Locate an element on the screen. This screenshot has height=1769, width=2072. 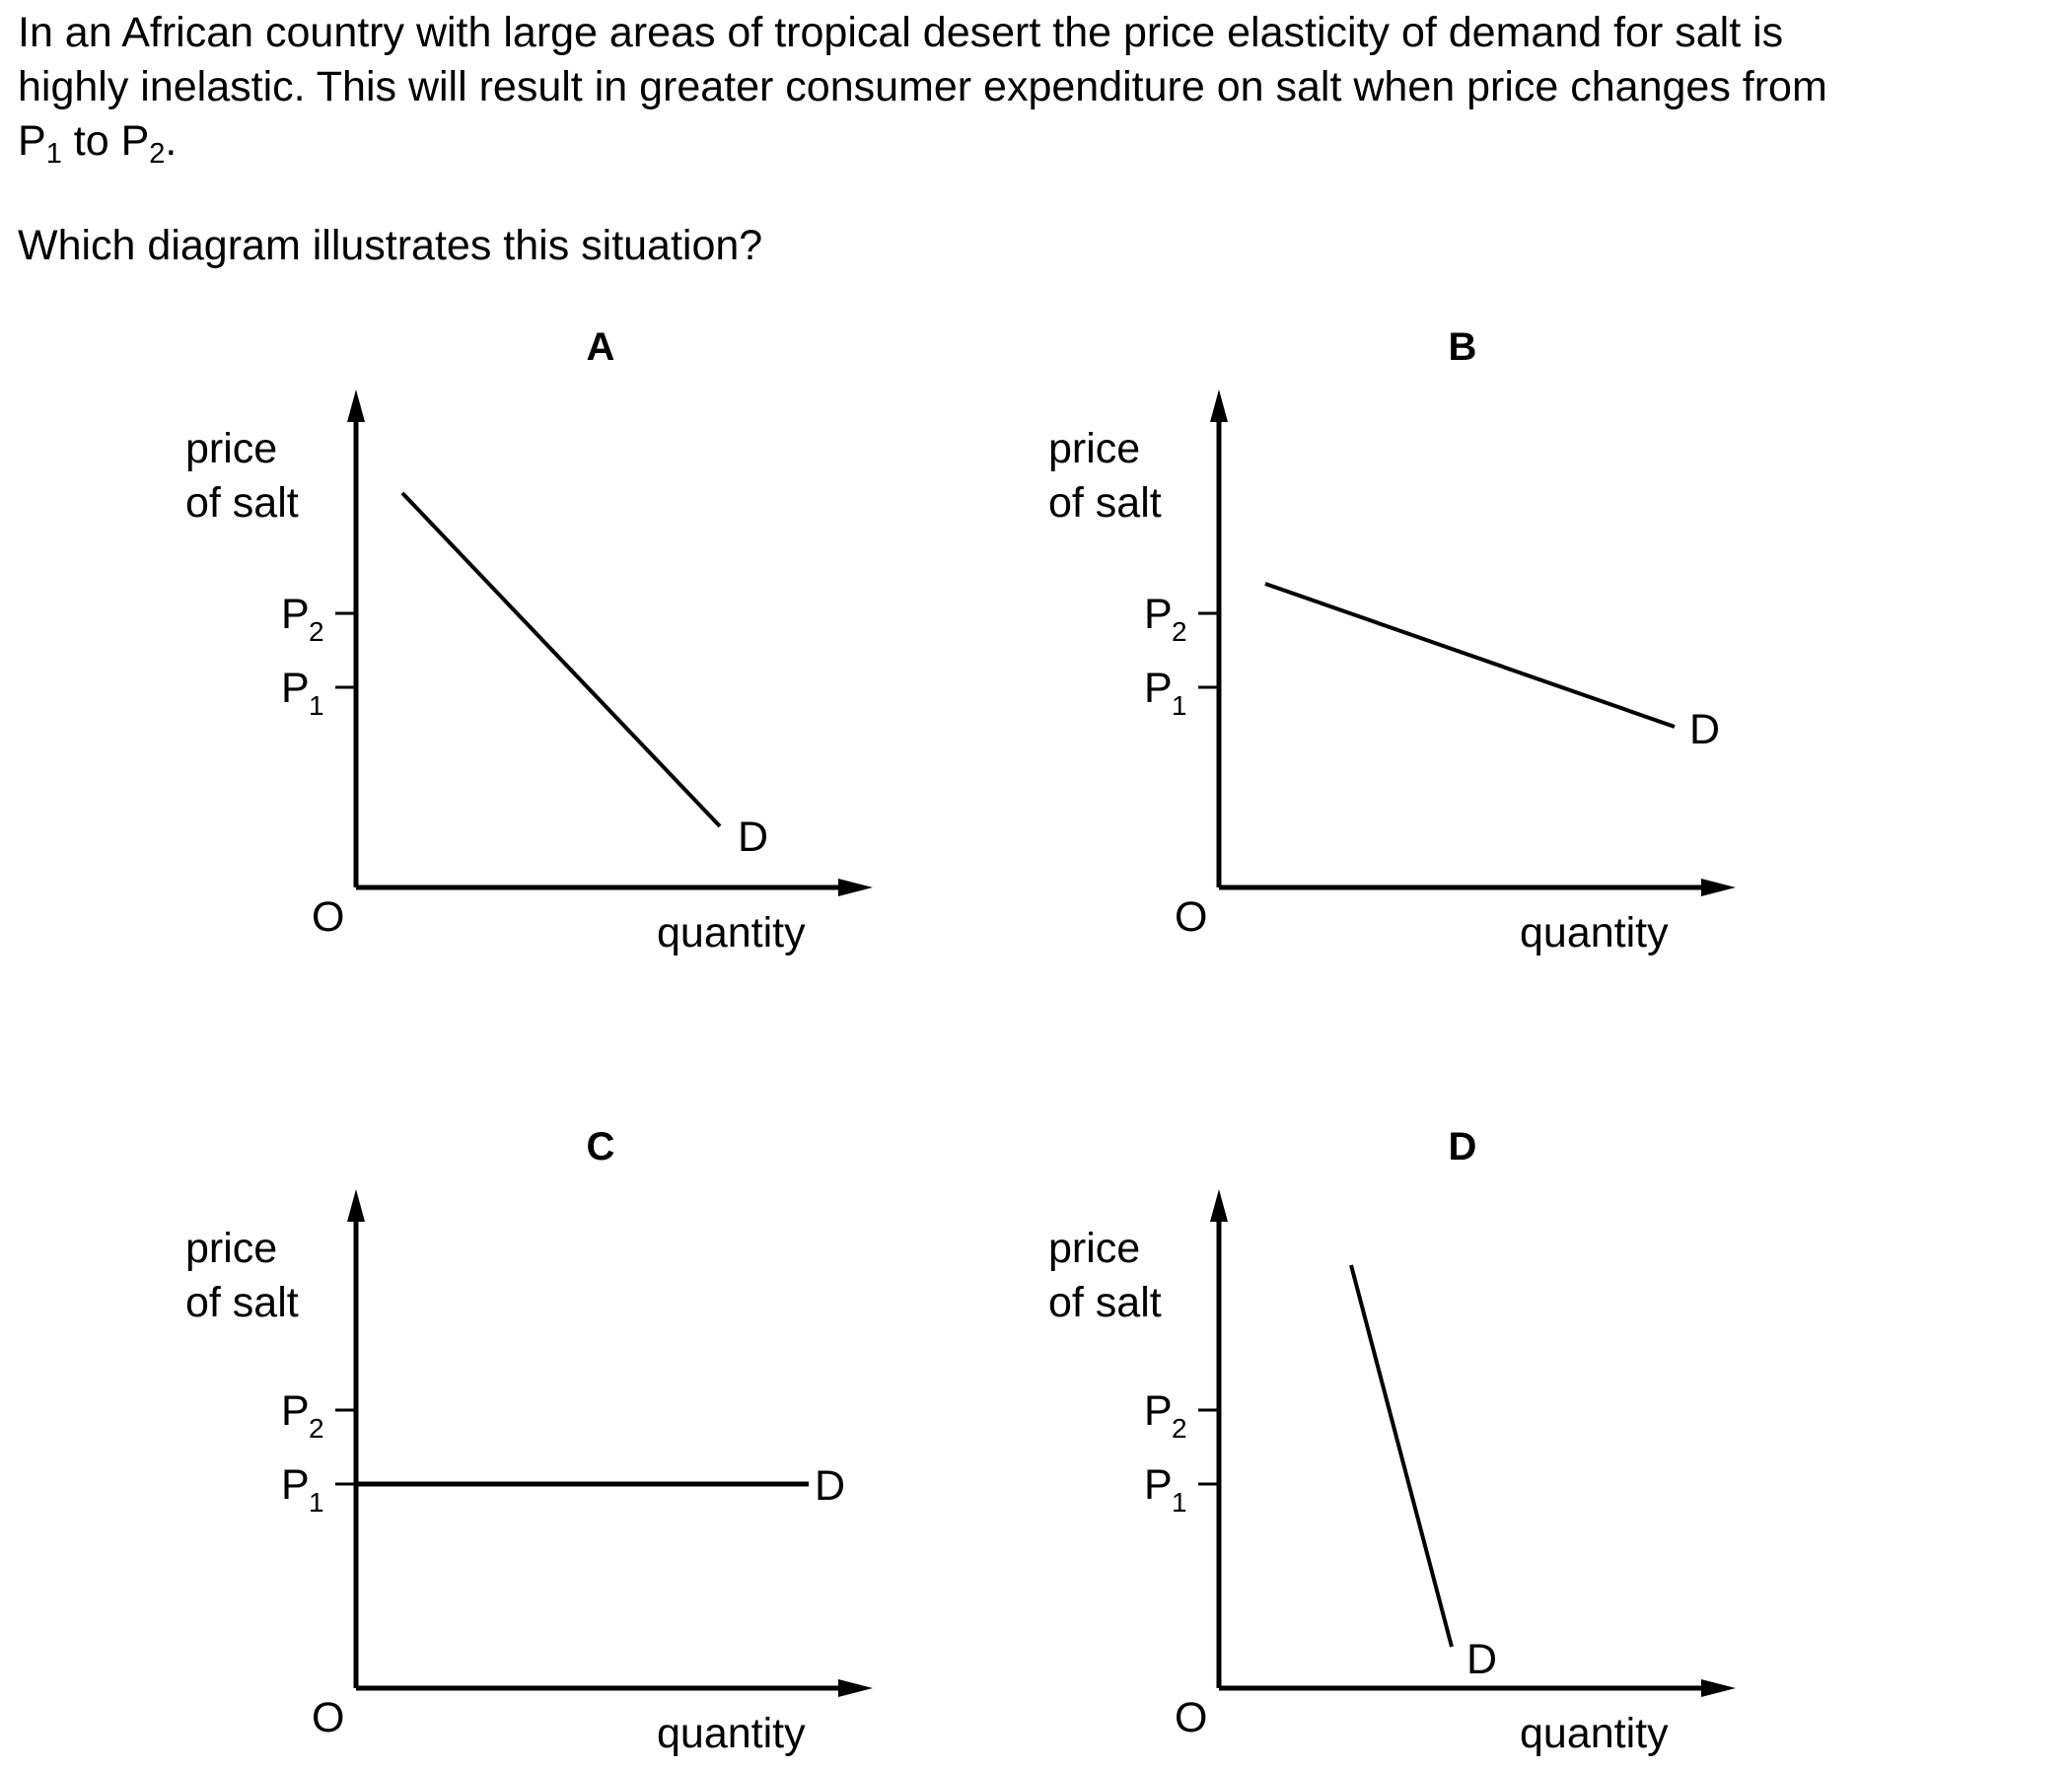
x-axis-label-c: quantity is located at coordinates (731, 1733).